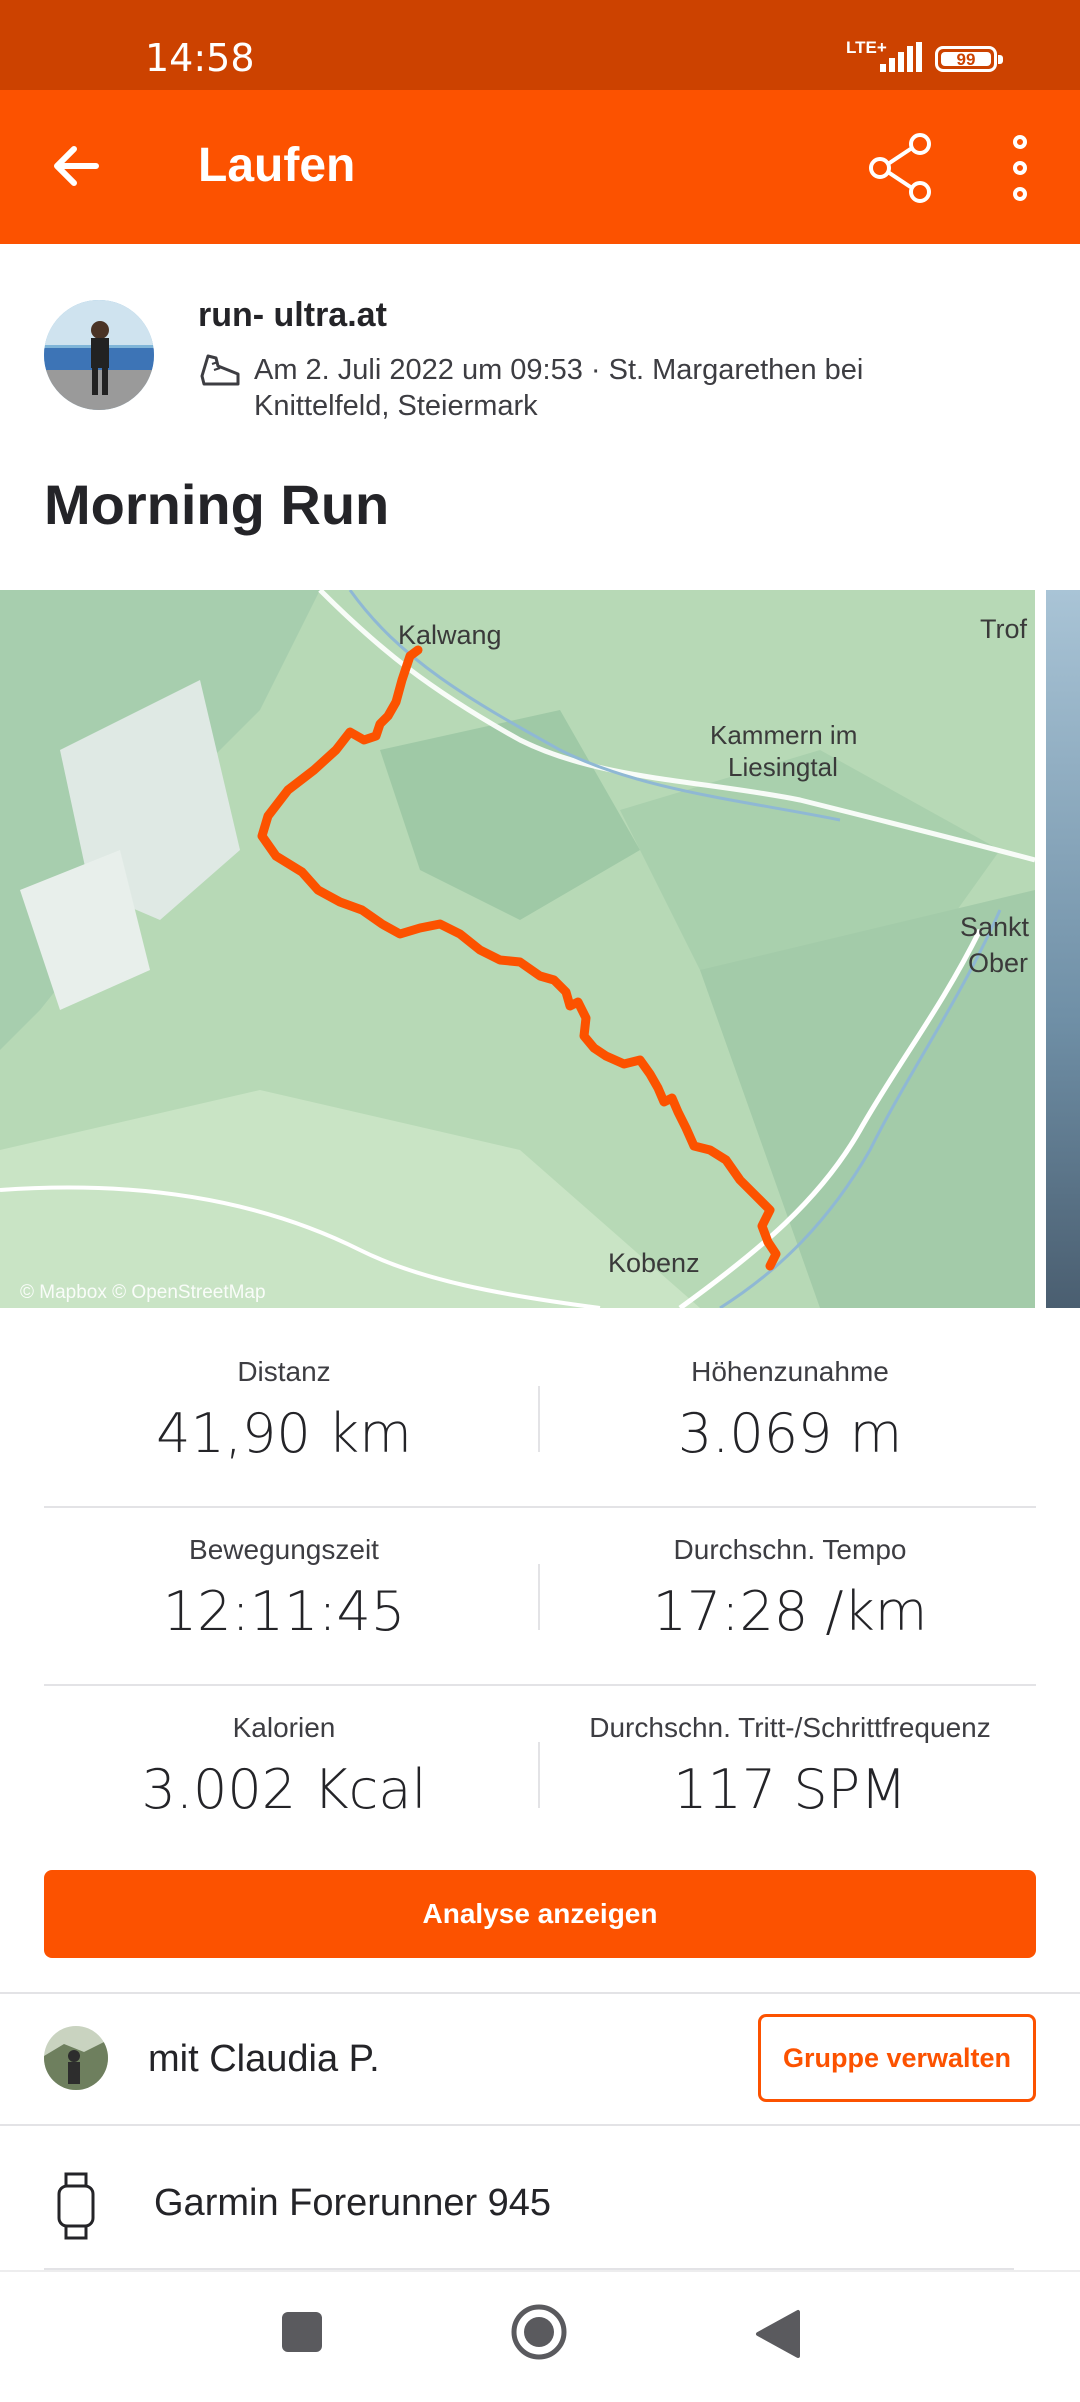 This screenshot has height=2402, width=1080. Describe the element at coordinates (1003, 629) in the screenshot. I see `map-label-trof: Trof` at that location.